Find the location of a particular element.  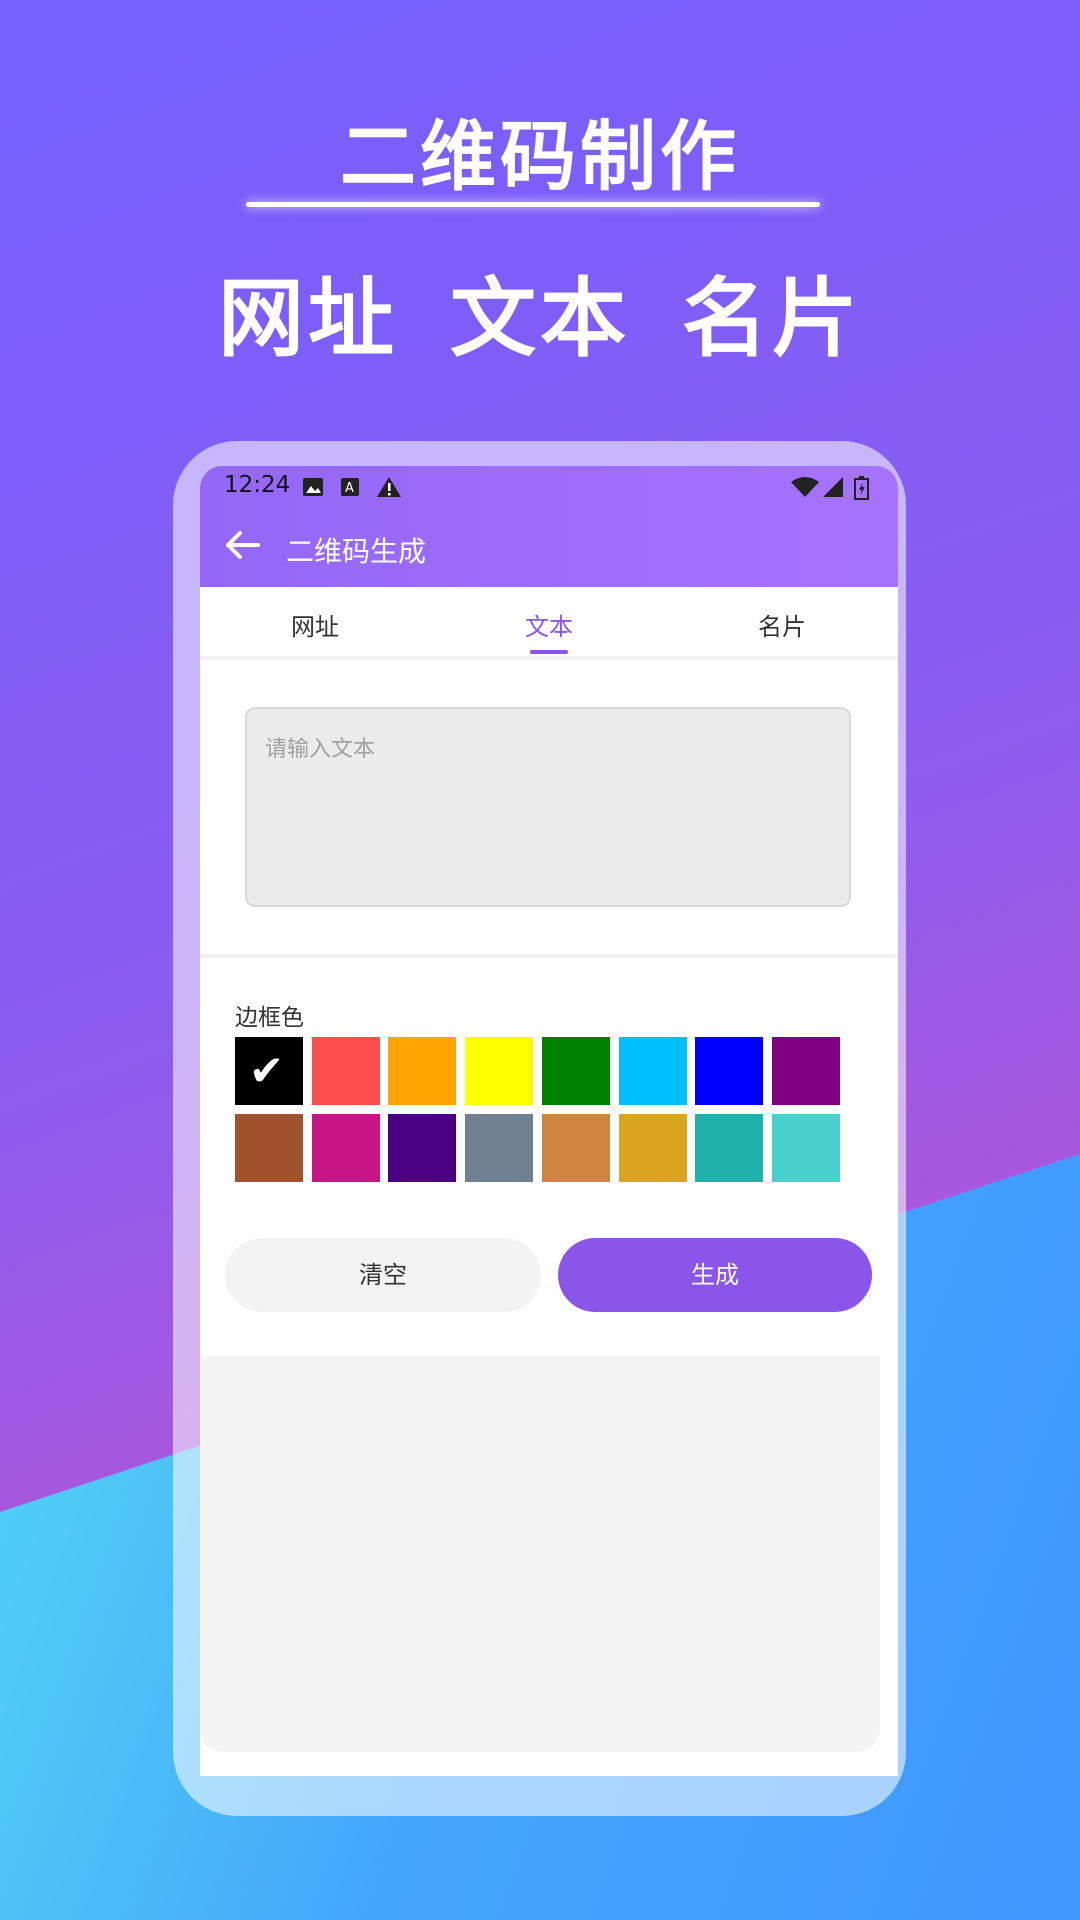

border-color-label: 边框色 is located at coordinates (269, 1018).